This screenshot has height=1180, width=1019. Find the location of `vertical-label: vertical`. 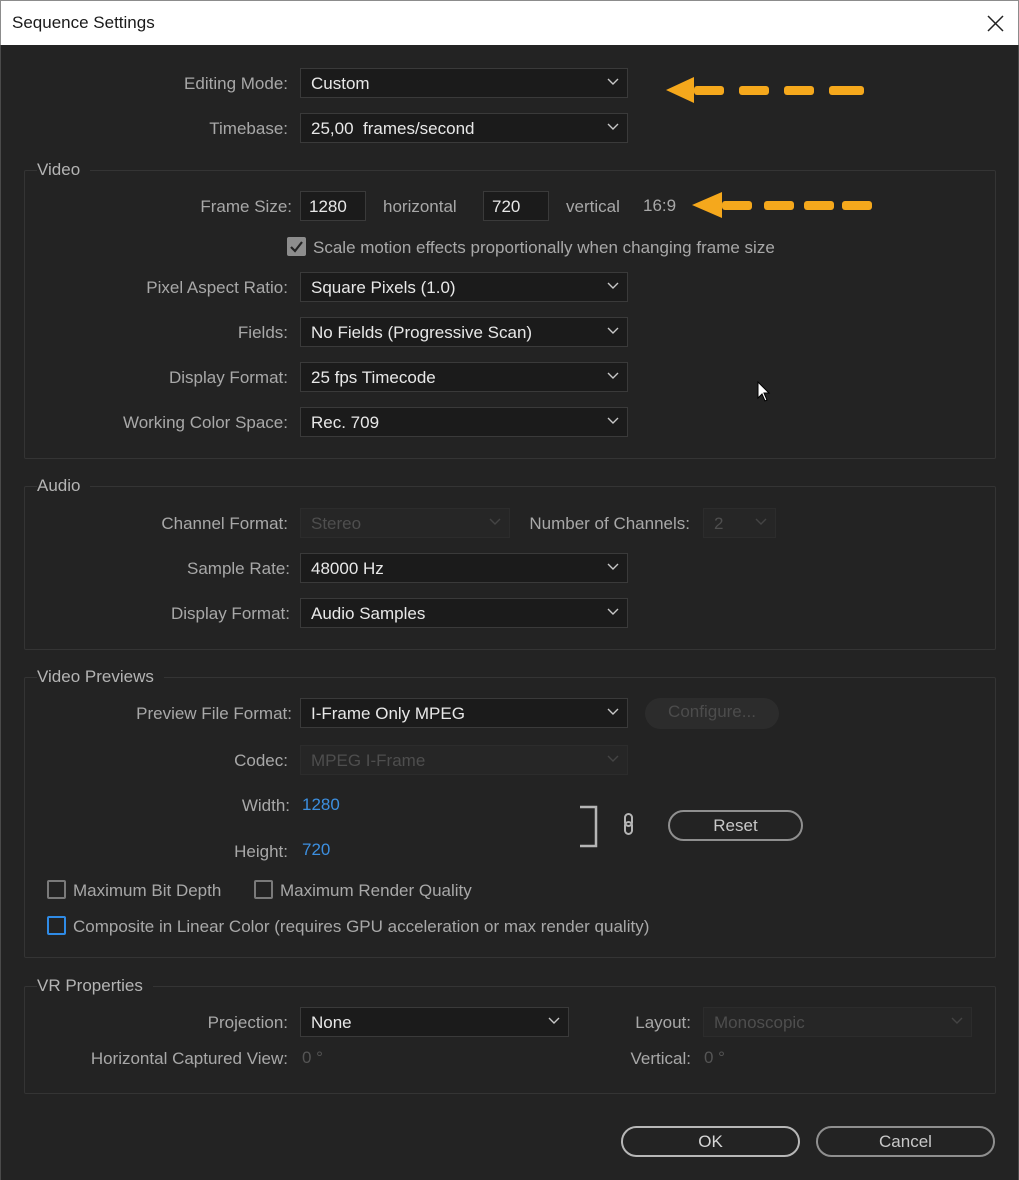

vertical-label: vertical is located at coordinates (593, 206).